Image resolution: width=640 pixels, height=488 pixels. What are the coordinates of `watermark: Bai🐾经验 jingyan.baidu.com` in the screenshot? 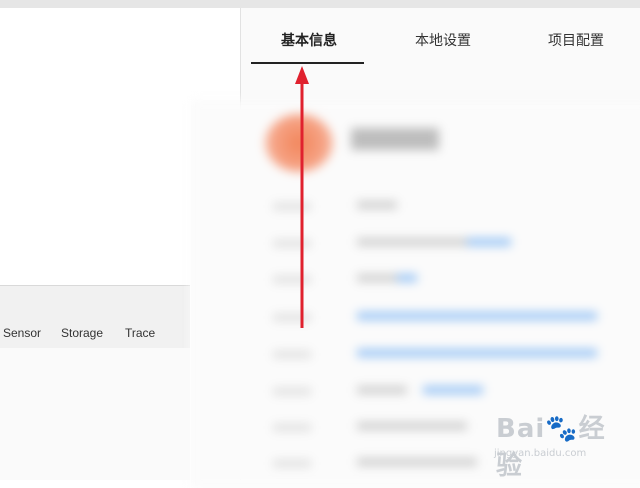 It's located at (558, 442).